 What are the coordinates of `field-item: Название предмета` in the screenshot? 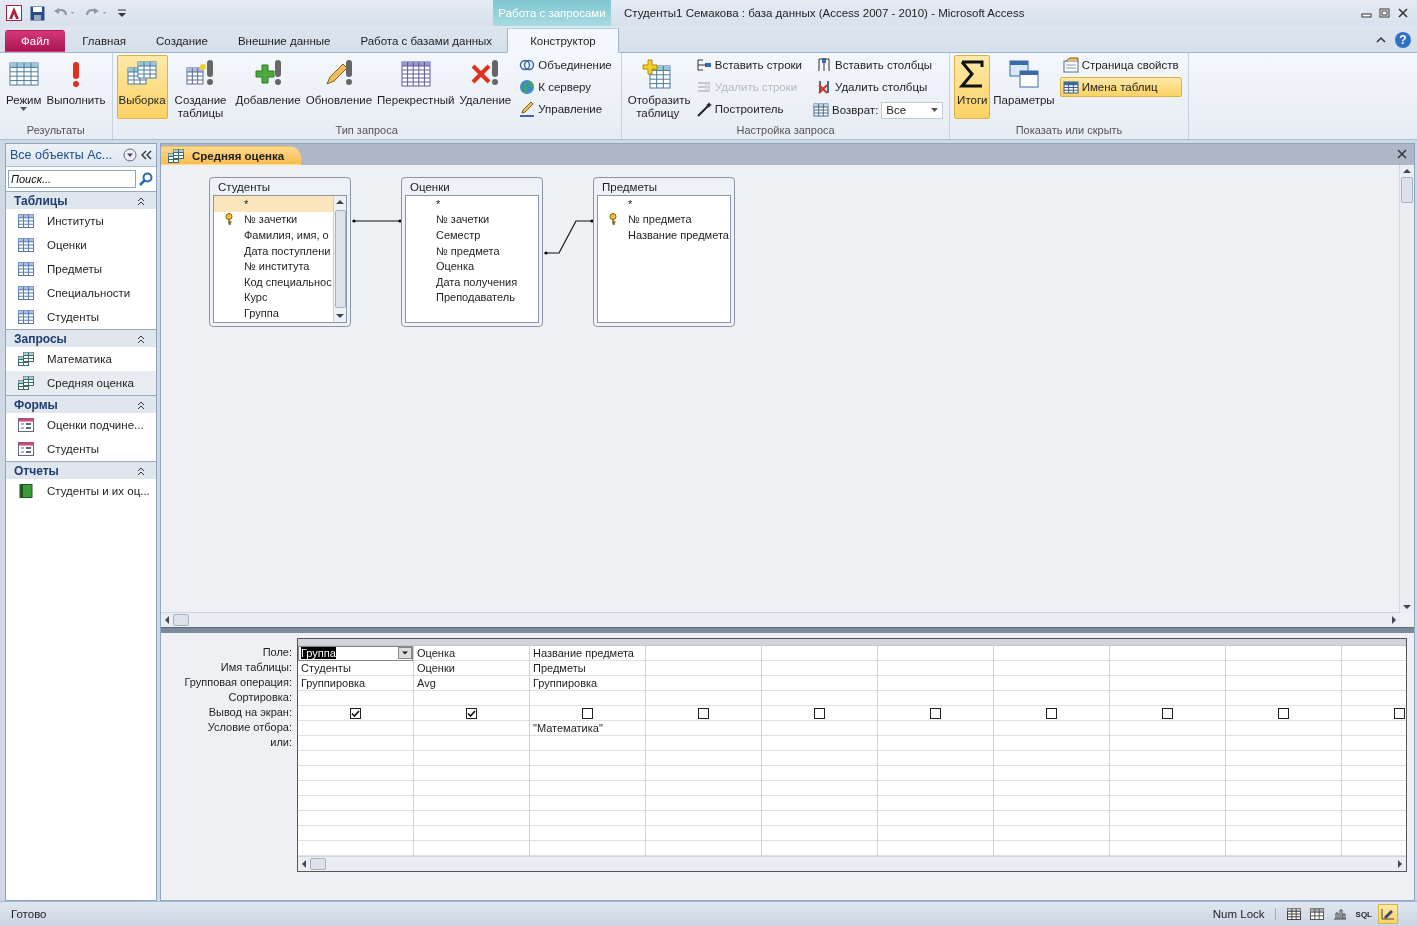 It's located at (664, 235).